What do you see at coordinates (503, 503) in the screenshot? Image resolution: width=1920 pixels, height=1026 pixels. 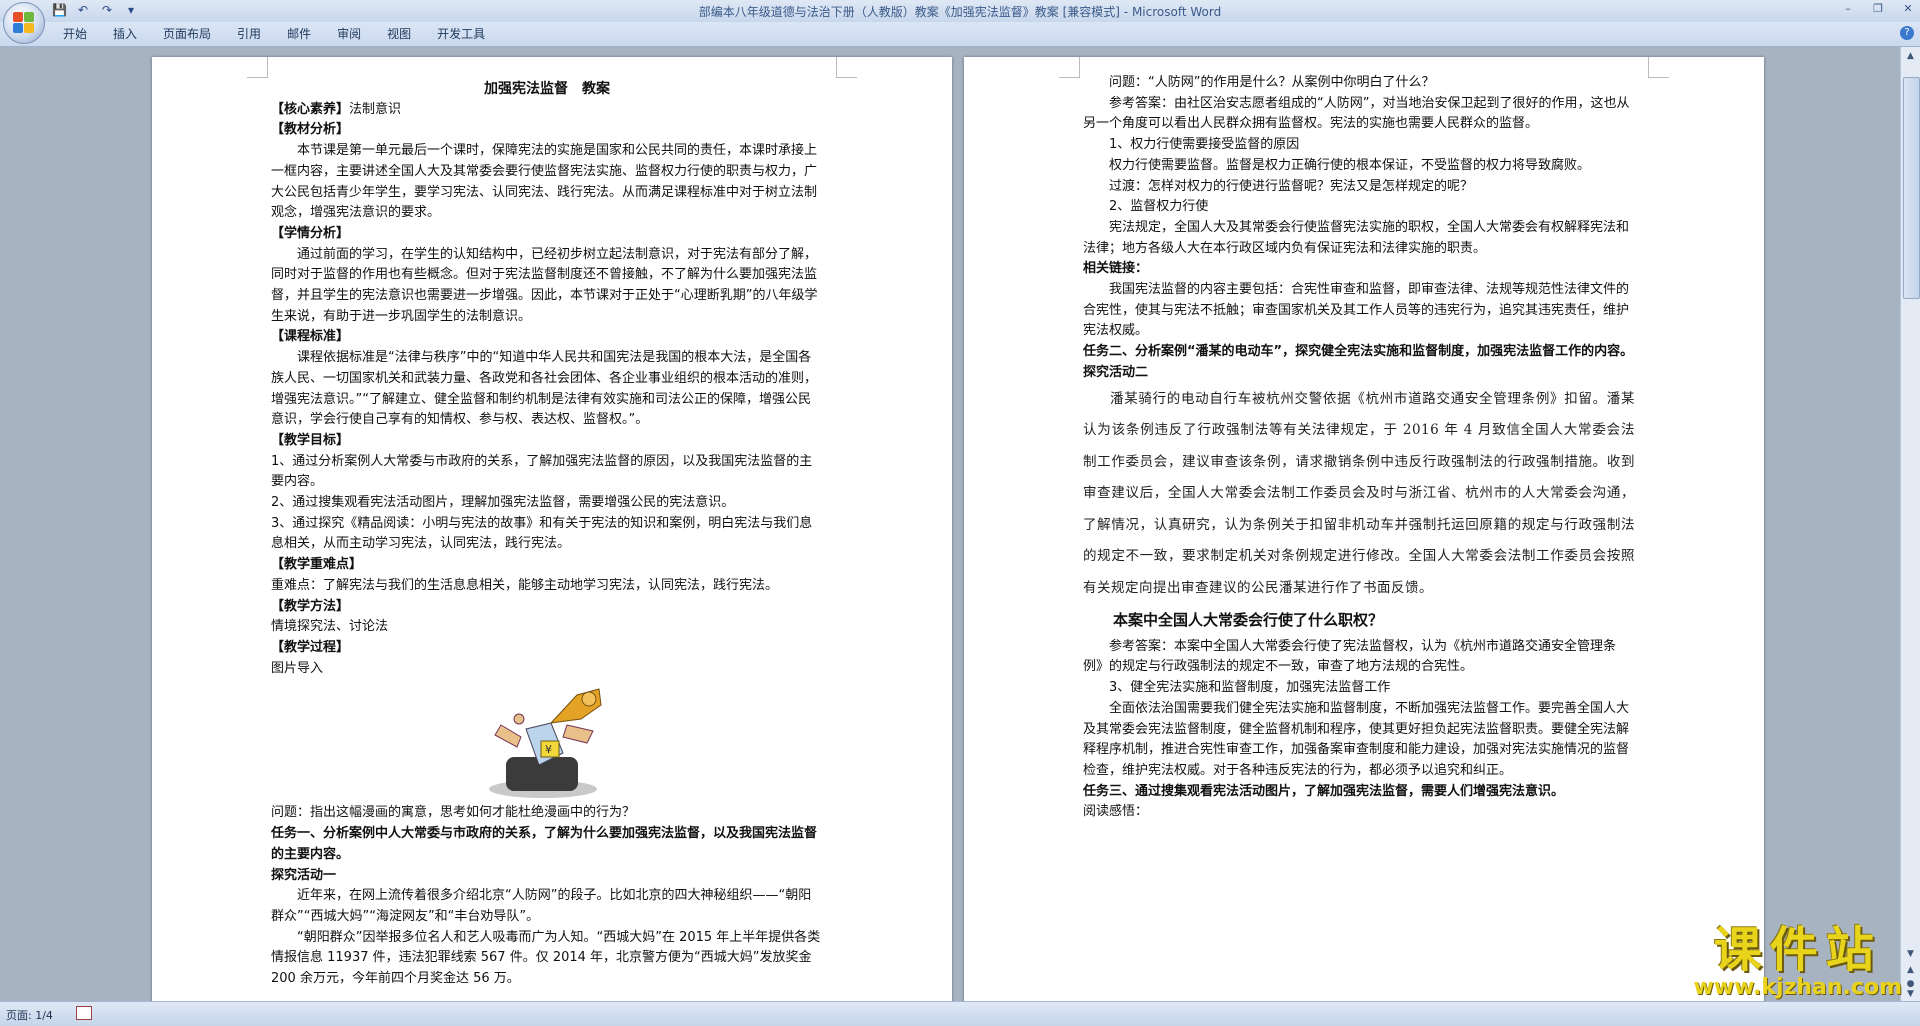 I see `paragraph: 2、通过搜集观看宪法活动图片，理解加强宪法监督，需要增强公民的宪法意识。` at bounding box center [503, 503].